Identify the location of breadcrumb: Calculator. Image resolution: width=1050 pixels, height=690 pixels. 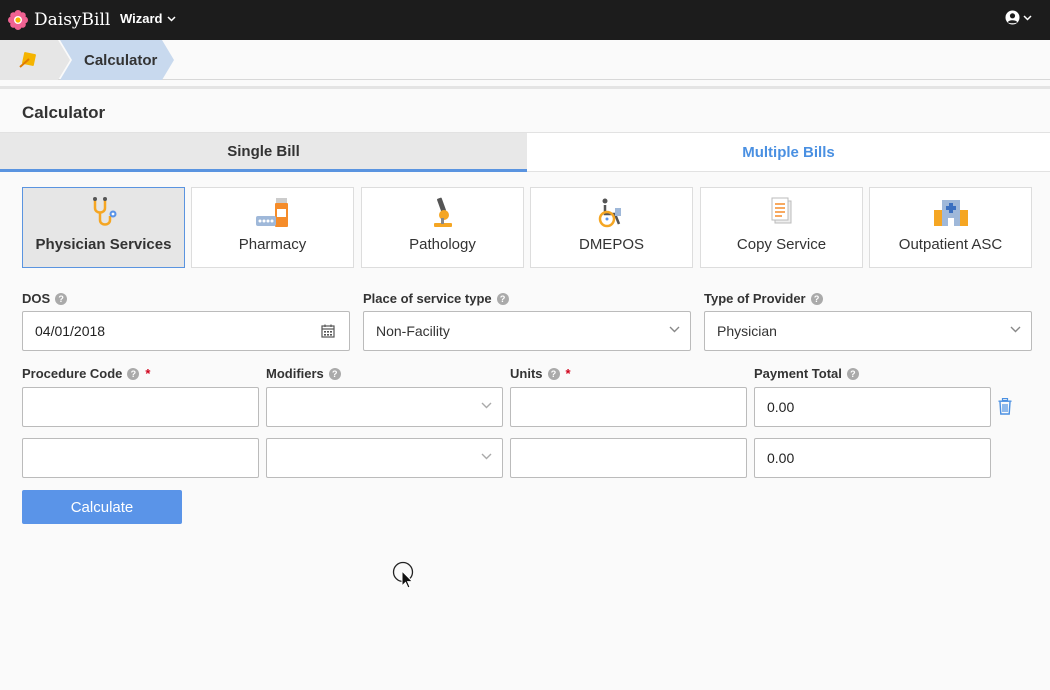
(525, 60).